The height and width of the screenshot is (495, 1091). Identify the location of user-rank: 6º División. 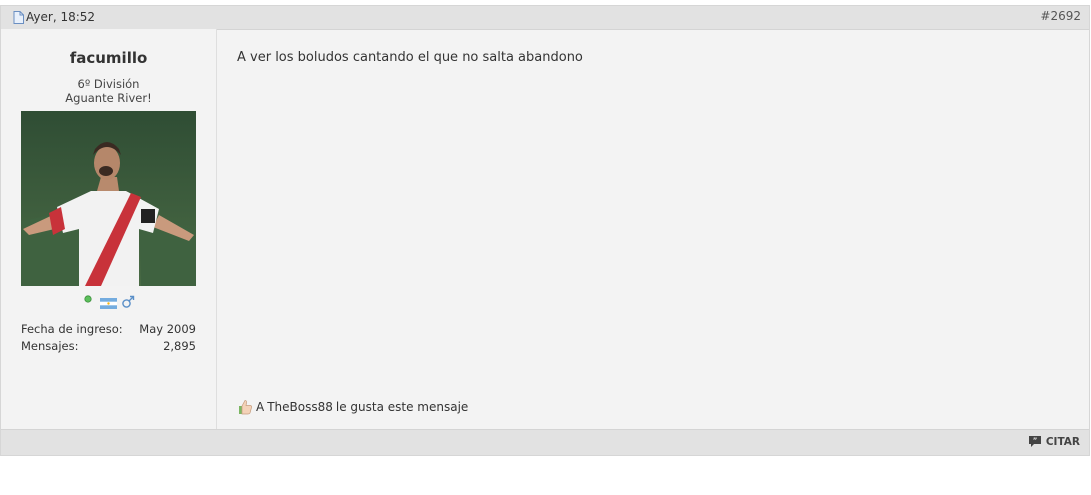
(108, 84).